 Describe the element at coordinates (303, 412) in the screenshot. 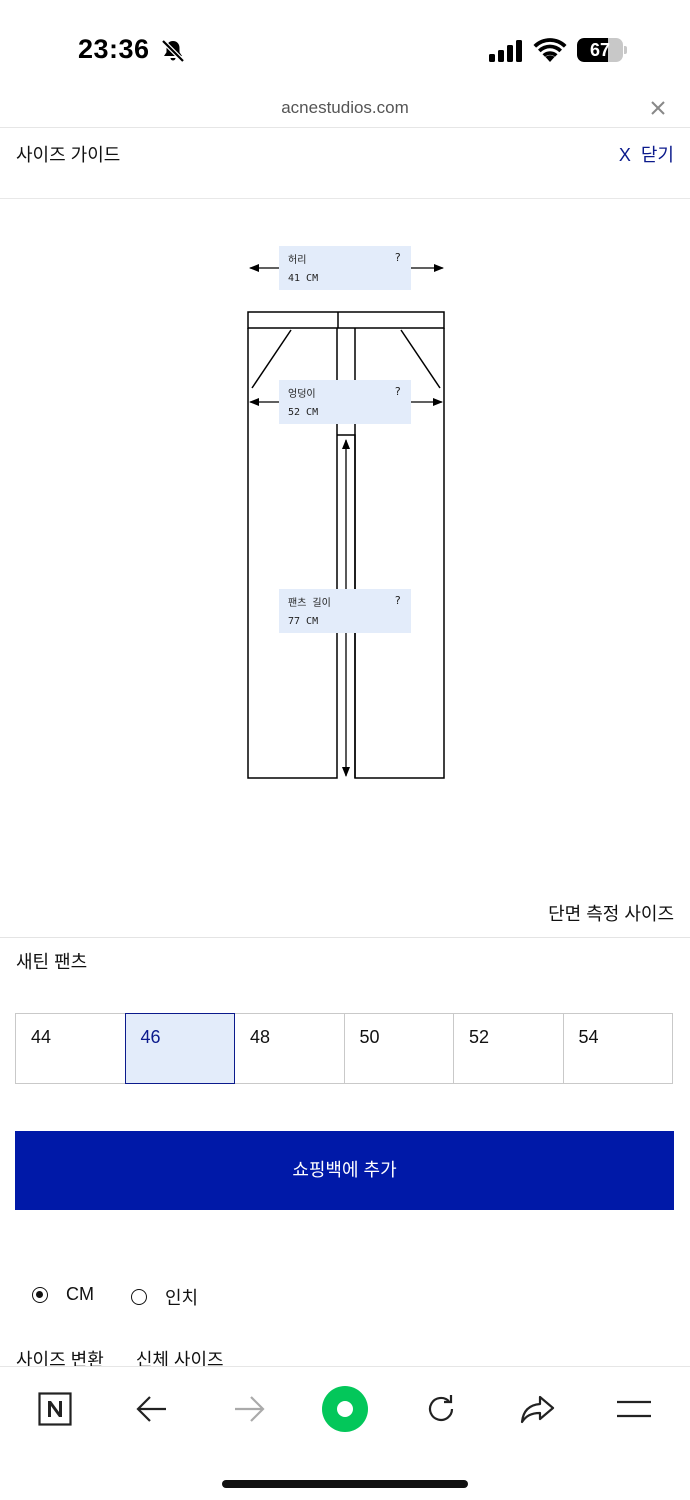

I see `measure-value: 52 CM` at that location.